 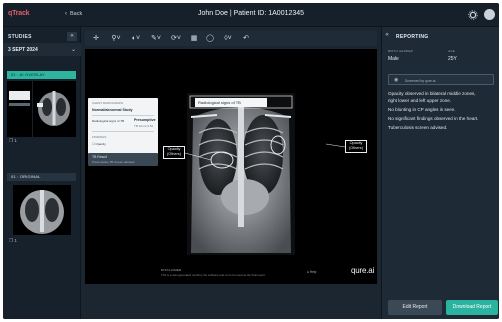 What do you see at coordinates (99, 144) in the screenshot?
I see `tooltip-finding: ☐ Opacity` at bounding box center [99, 144].